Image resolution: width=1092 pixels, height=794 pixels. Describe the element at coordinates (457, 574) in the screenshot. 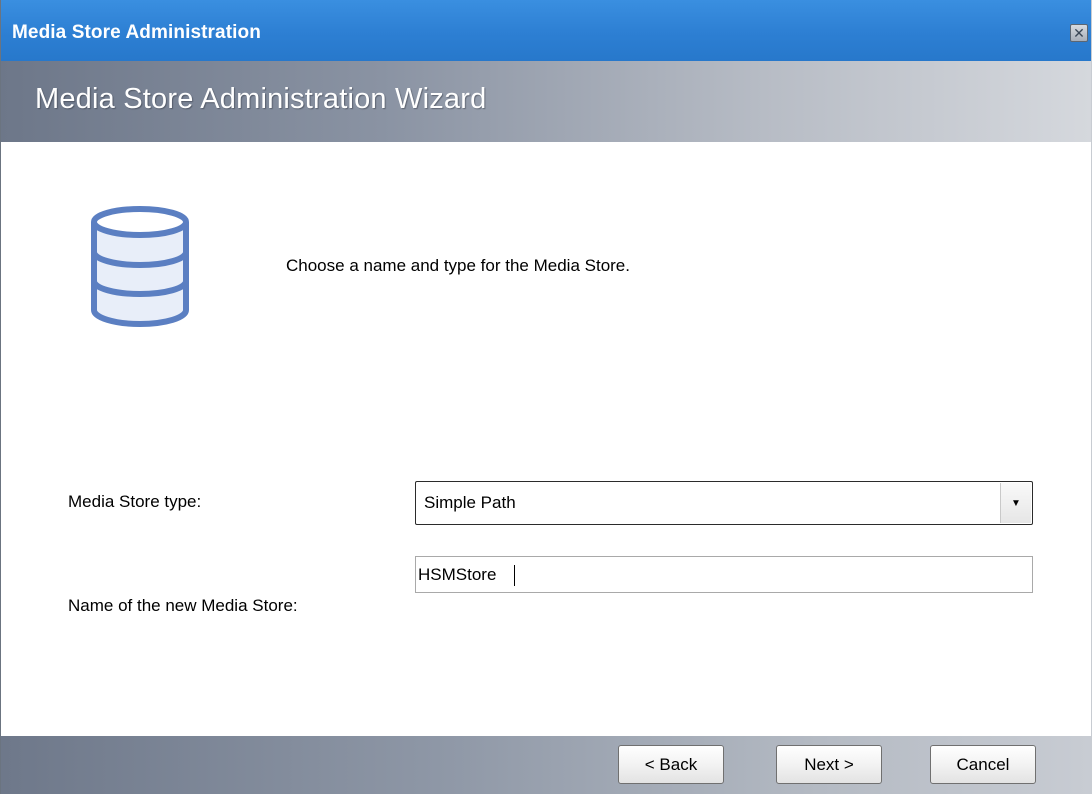

I see `store-name-value: HSMStore` at that location.